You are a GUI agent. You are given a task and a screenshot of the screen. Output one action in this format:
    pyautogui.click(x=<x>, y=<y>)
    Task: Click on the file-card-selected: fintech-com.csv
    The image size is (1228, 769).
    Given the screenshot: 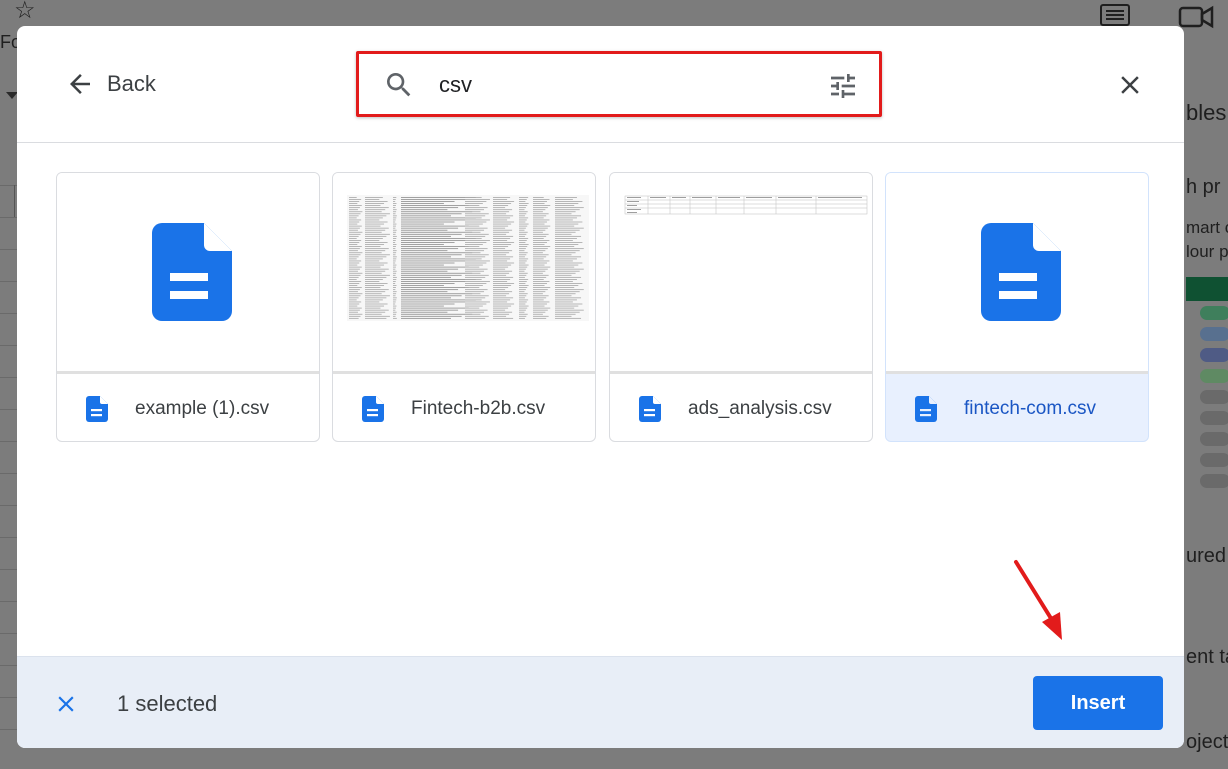 What is the action you would take?
    pyautogui.click(x=1017, y=307)
    